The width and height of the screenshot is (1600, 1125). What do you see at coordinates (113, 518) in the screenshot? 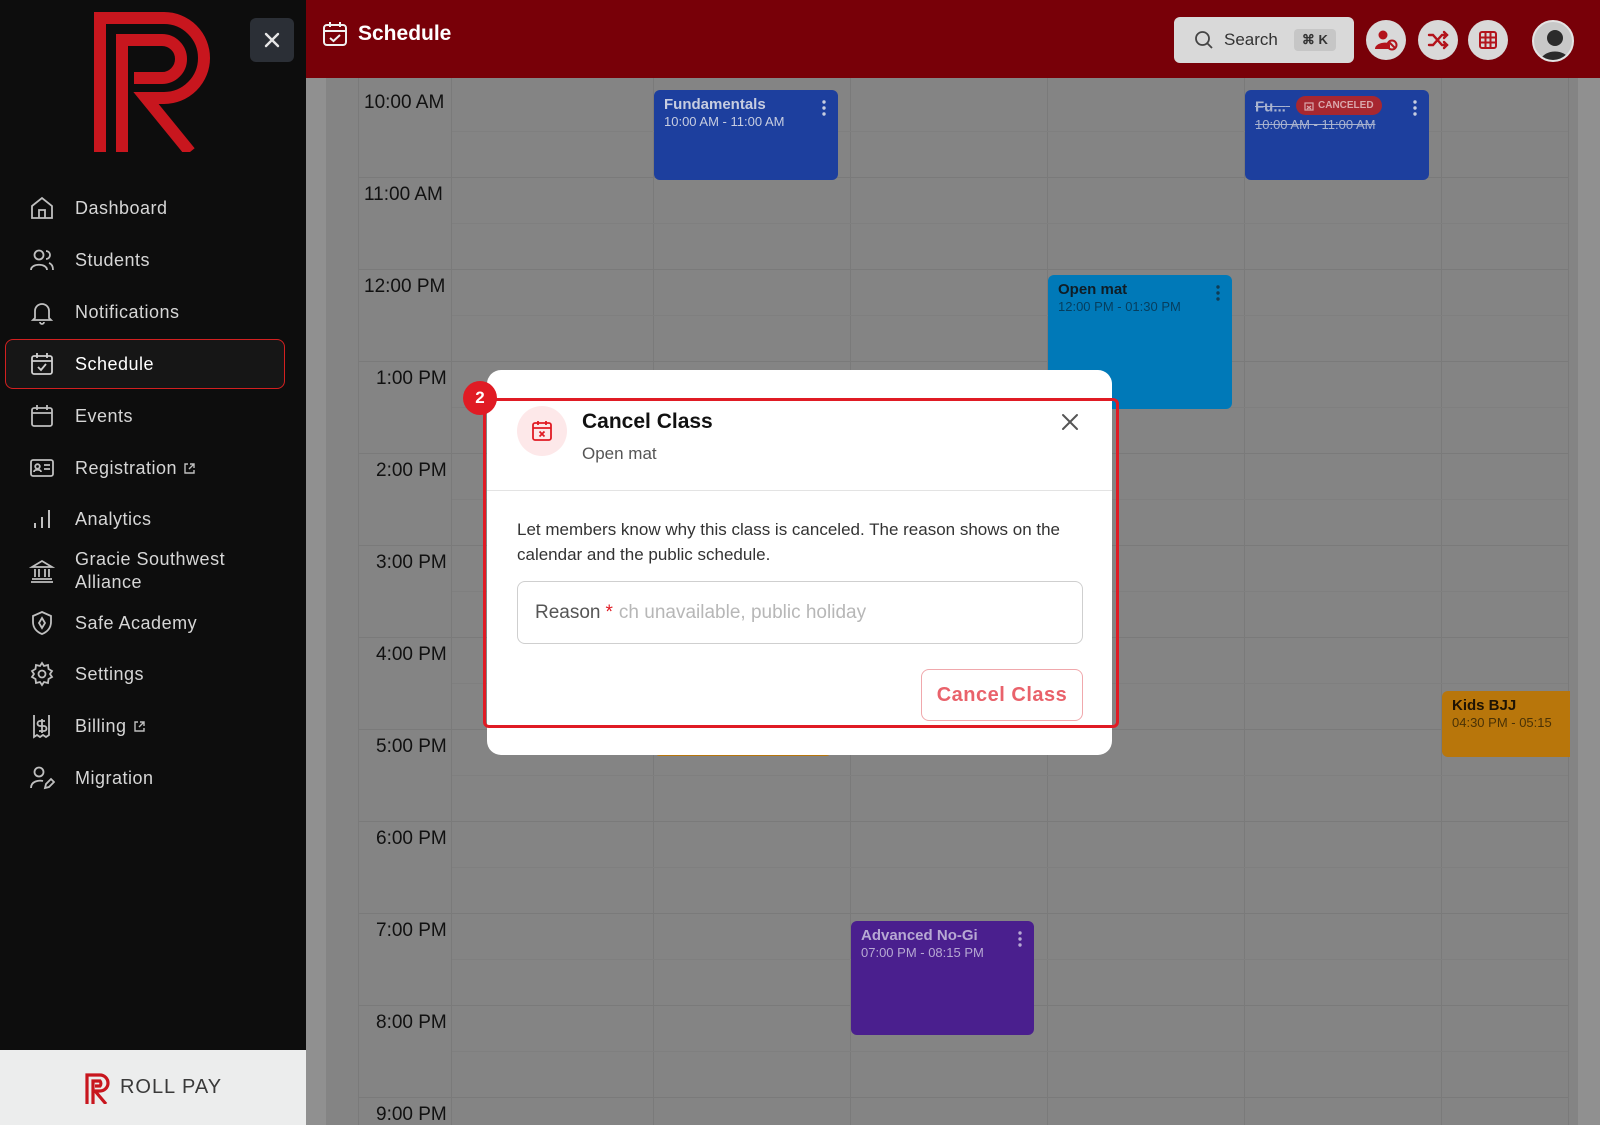
I see `sidebar-item-label: Analytics` at bounding box center [113, 518].